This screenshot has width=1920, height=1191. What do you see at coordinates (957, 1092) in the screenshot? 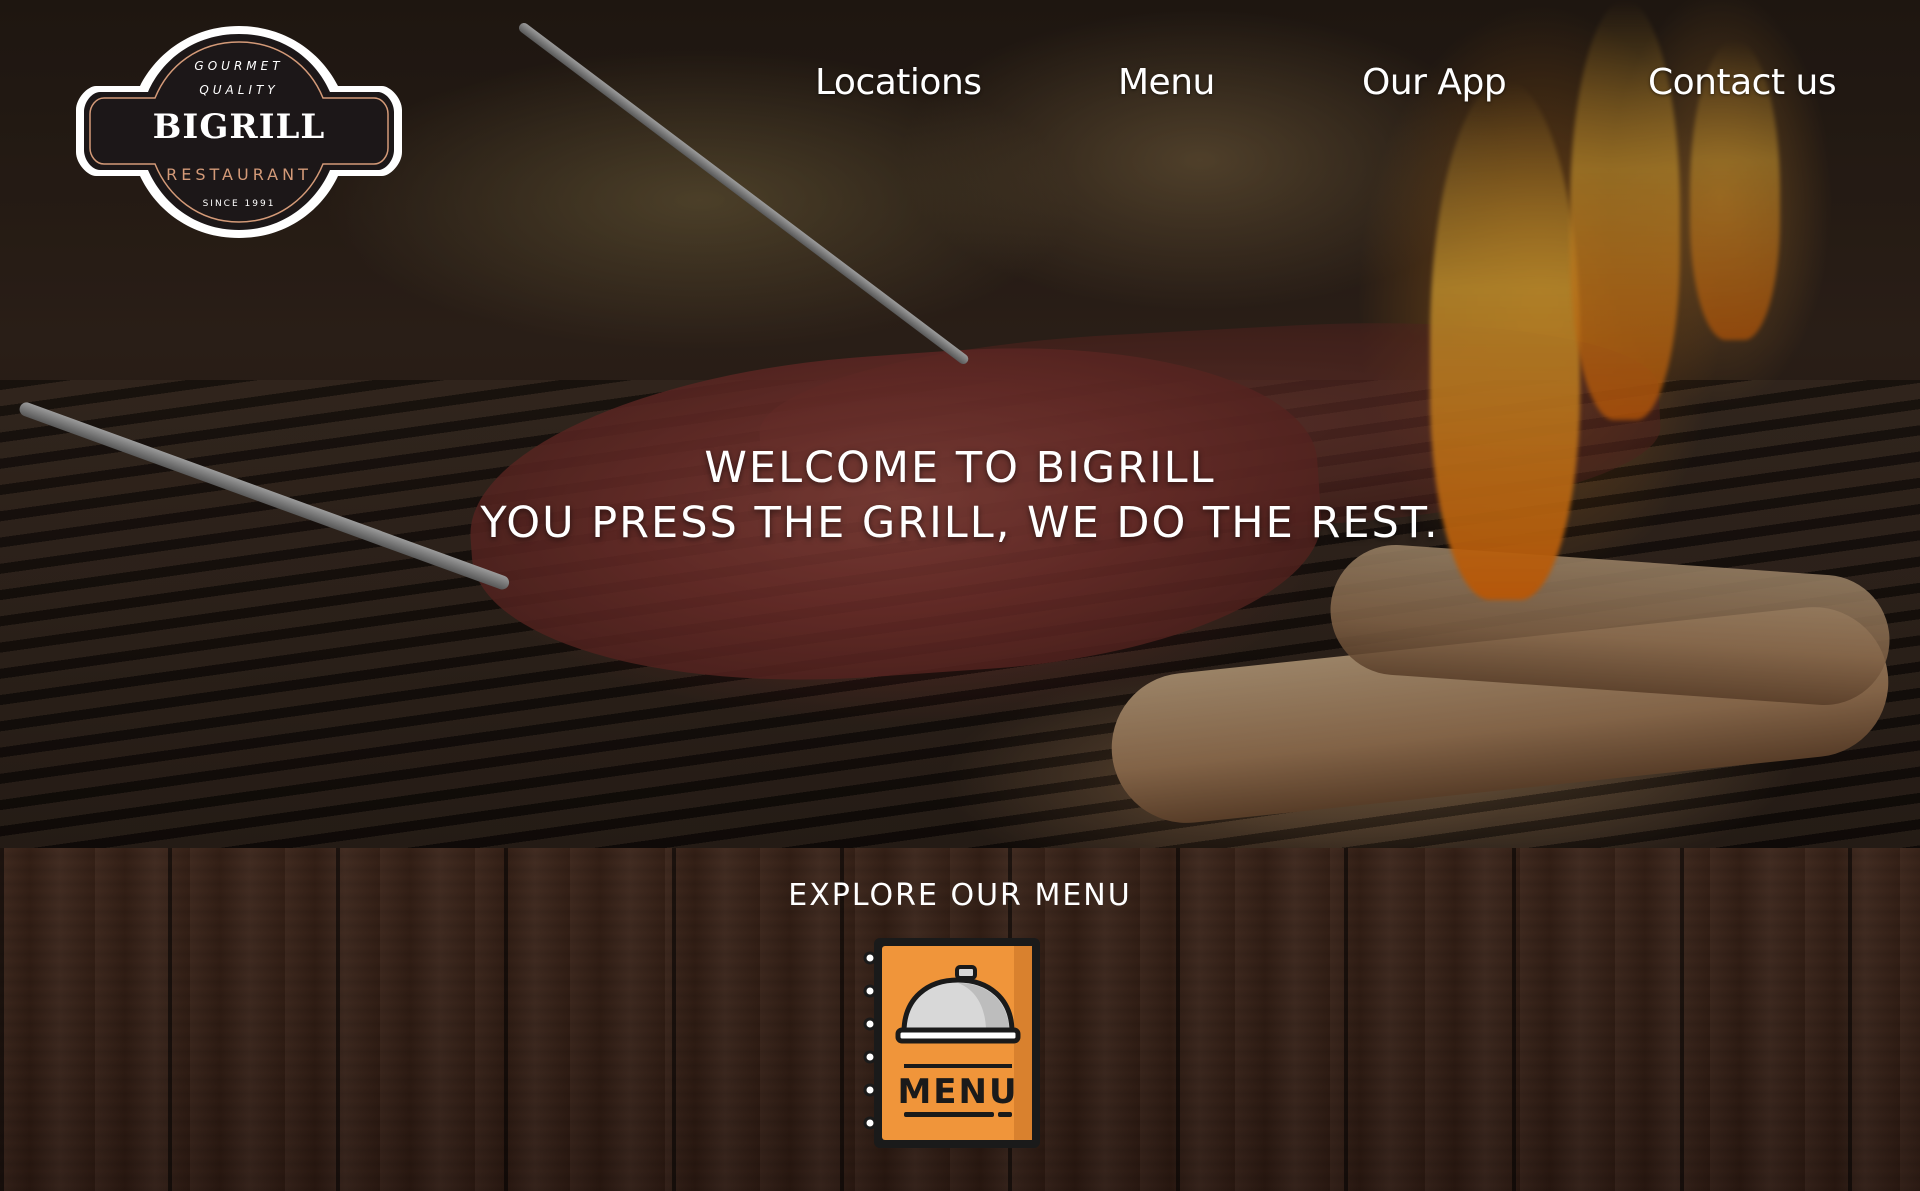
I see `menu-icon-label: MENU` at bounding box center [957, 1092].